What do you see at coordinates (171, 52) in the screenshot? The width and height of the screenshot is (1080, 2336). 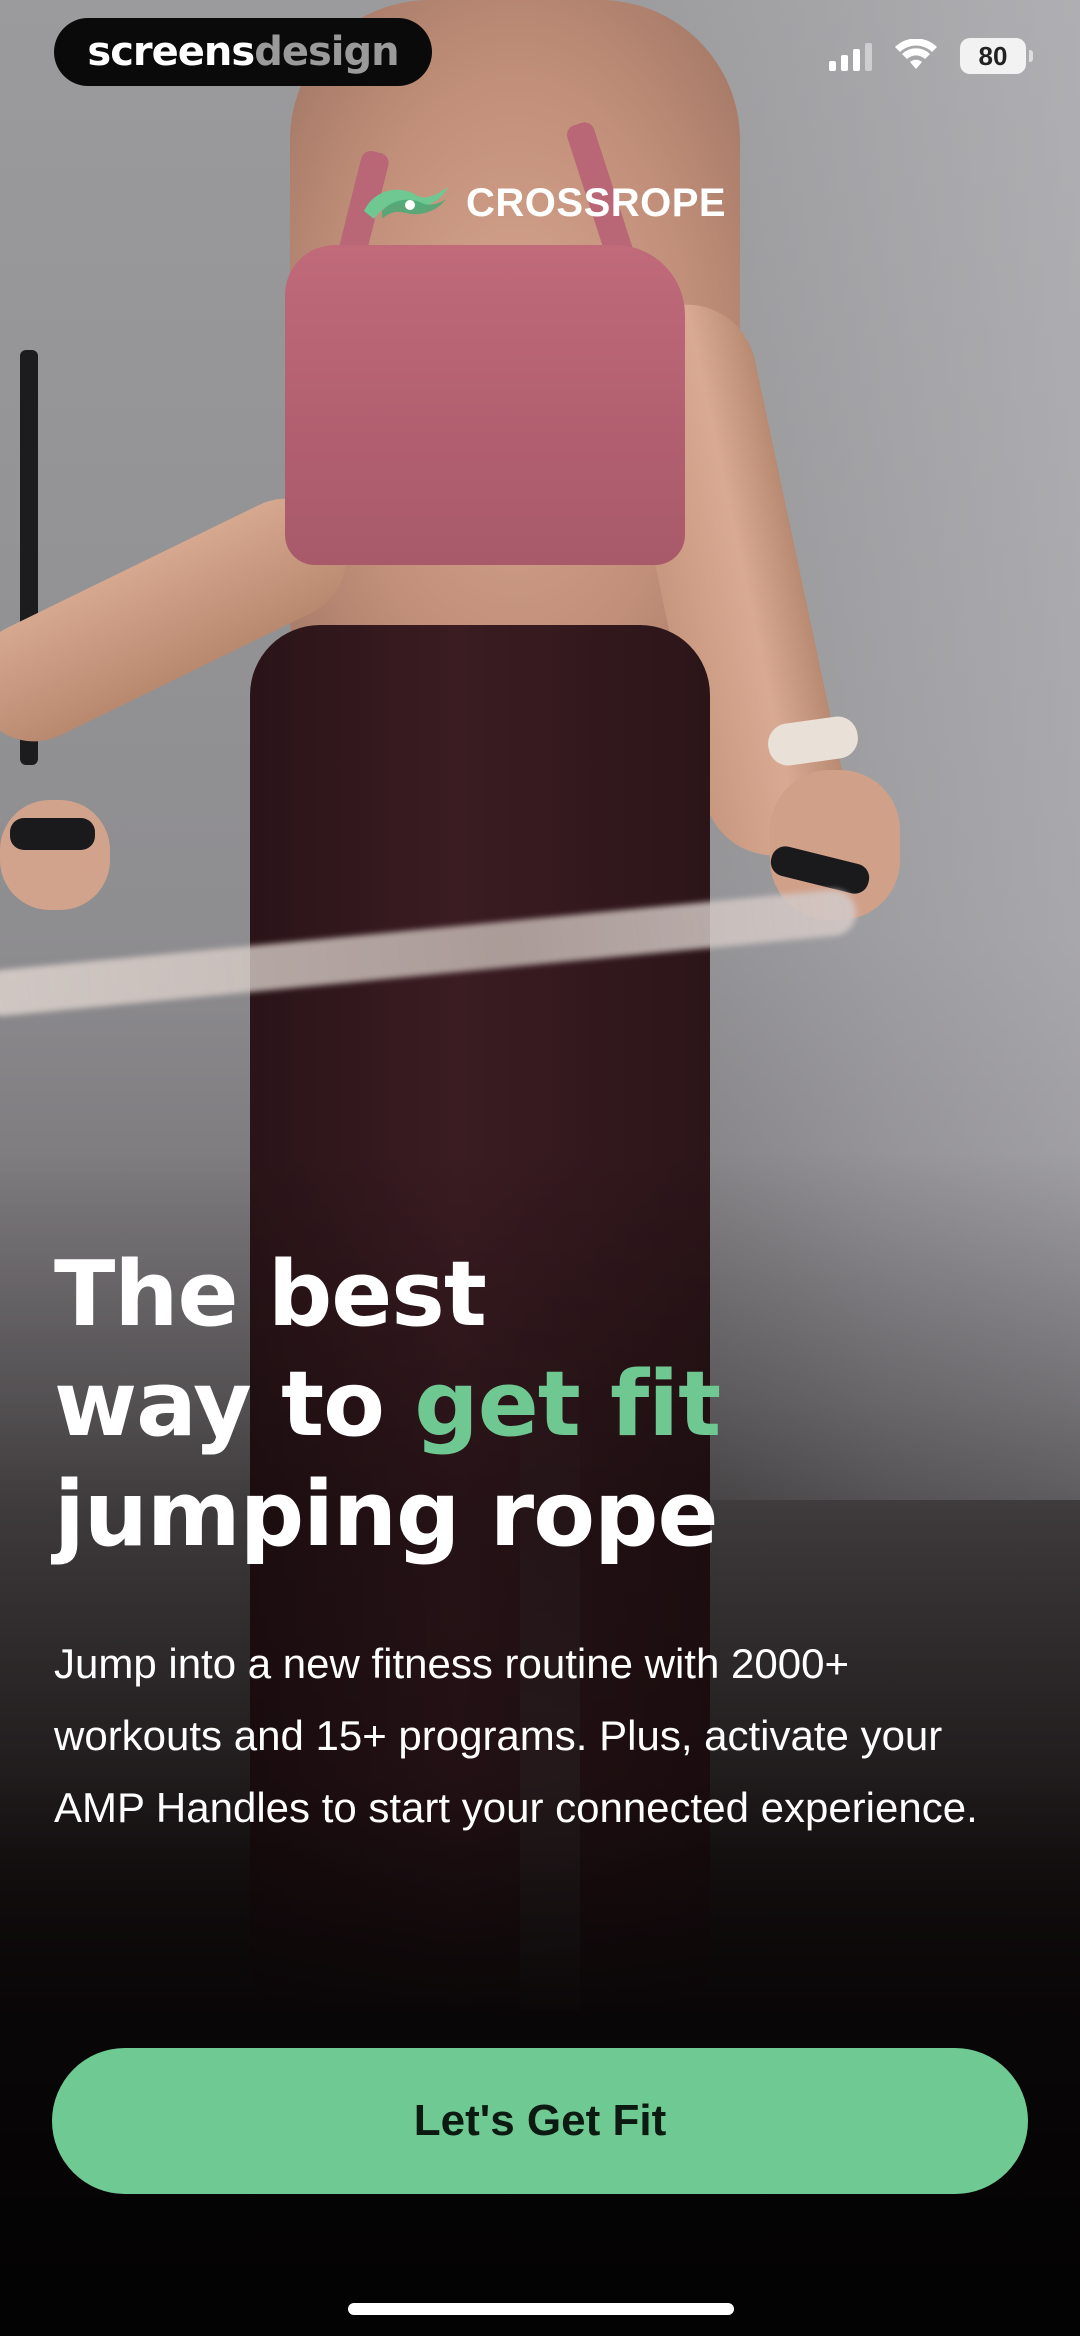 I see `badge-word-1: screens` at bounding box center [171, 52].